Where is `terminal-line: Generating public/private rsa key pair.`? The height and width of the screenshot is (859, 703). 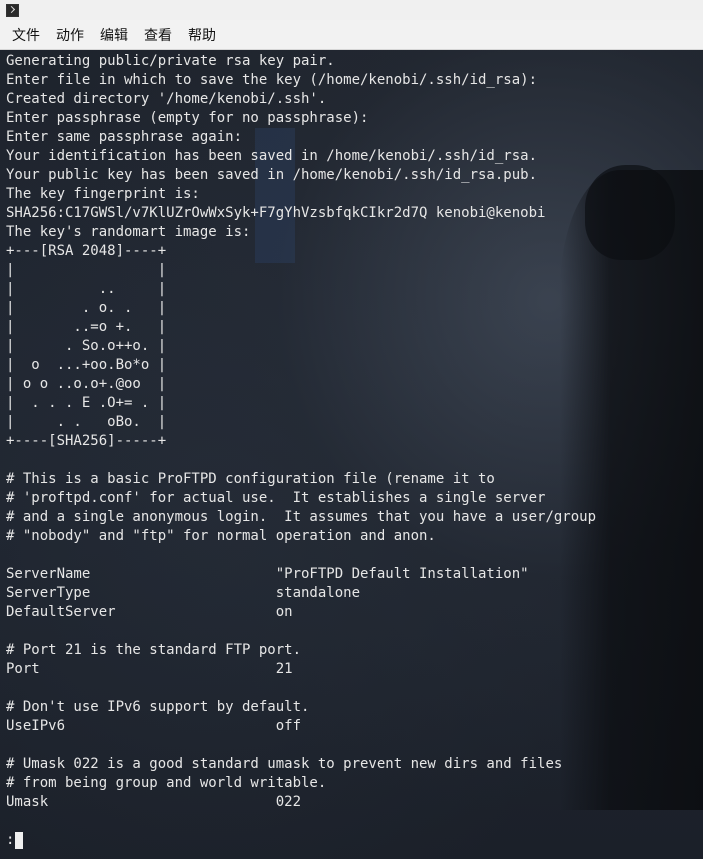
terminal-line: Generating public/private rsa key pair. is located at coordinates (170, 61).